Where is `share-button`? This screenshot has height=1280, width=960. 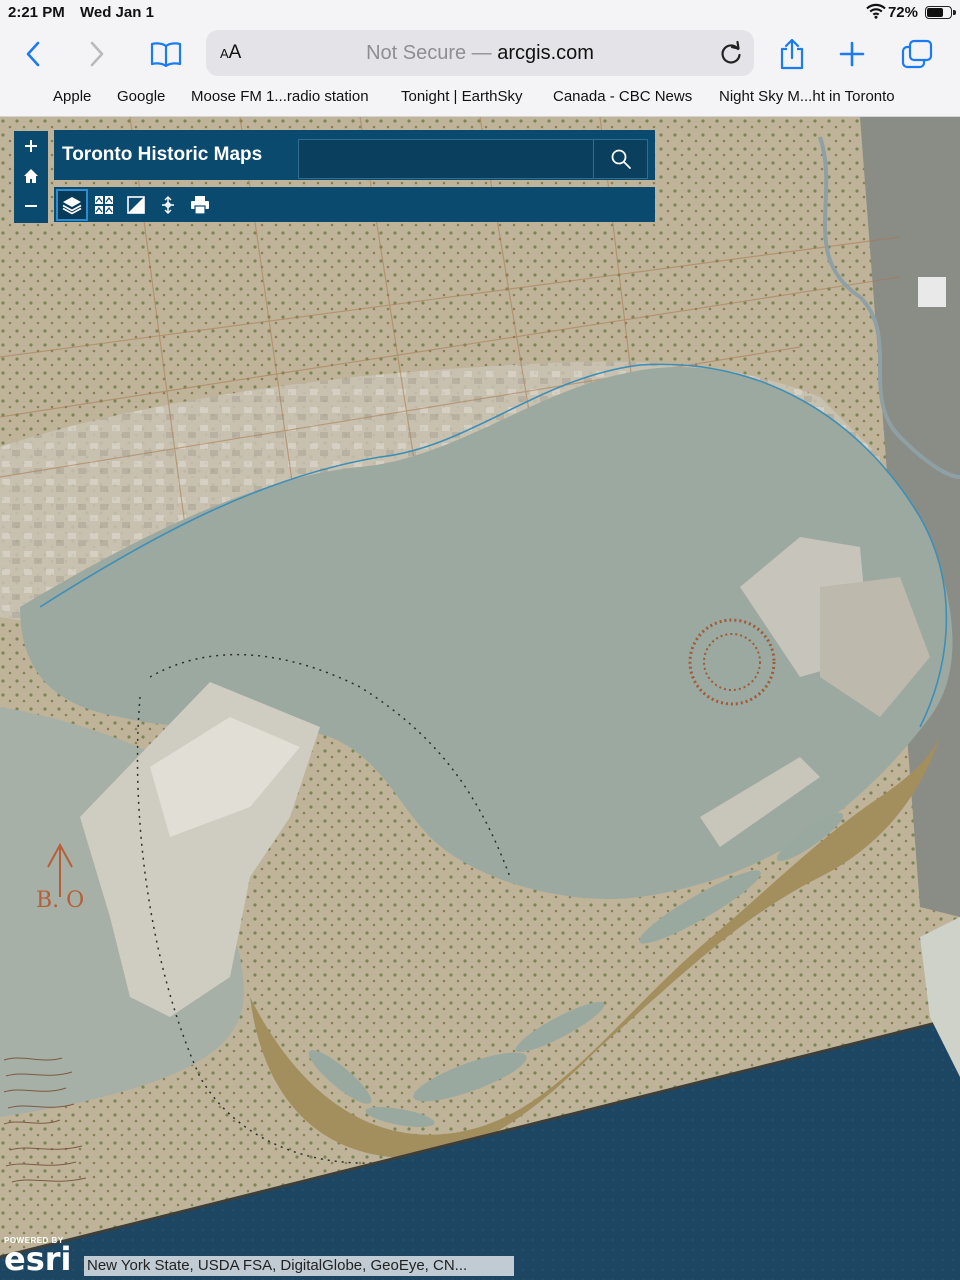
share-button is located at coordinates (792, 54).